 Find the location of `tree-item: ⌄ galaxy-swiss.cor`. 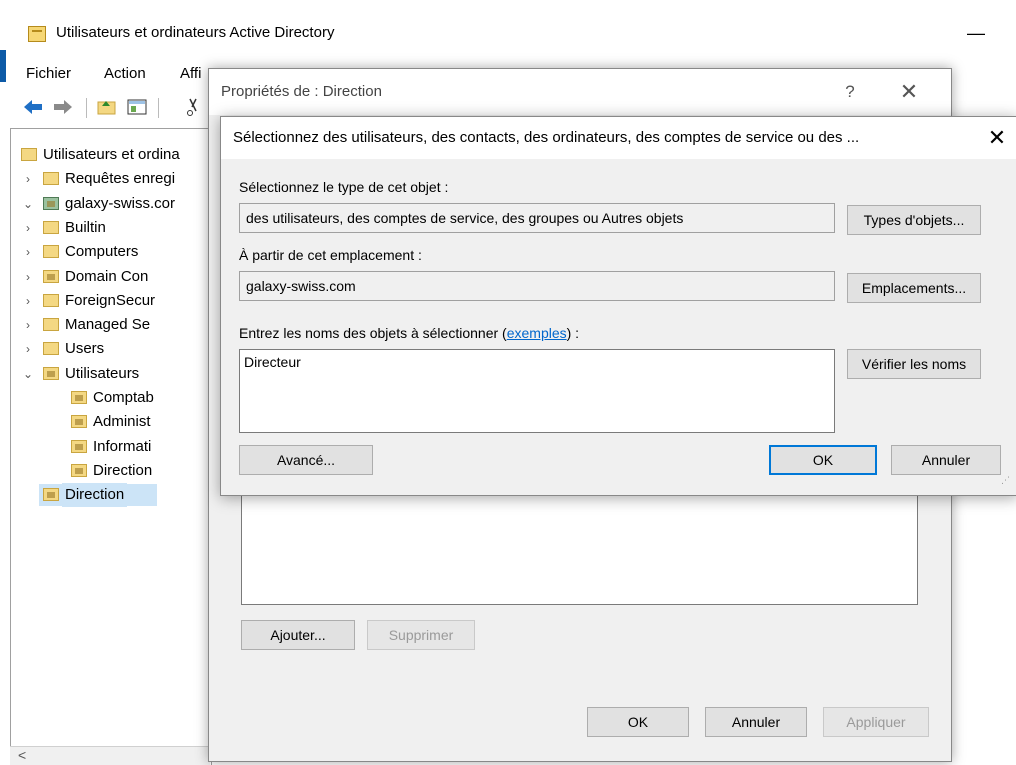

tree-item: ⌄ galaxy-swiss.cor is located at coordinates (111, 204).